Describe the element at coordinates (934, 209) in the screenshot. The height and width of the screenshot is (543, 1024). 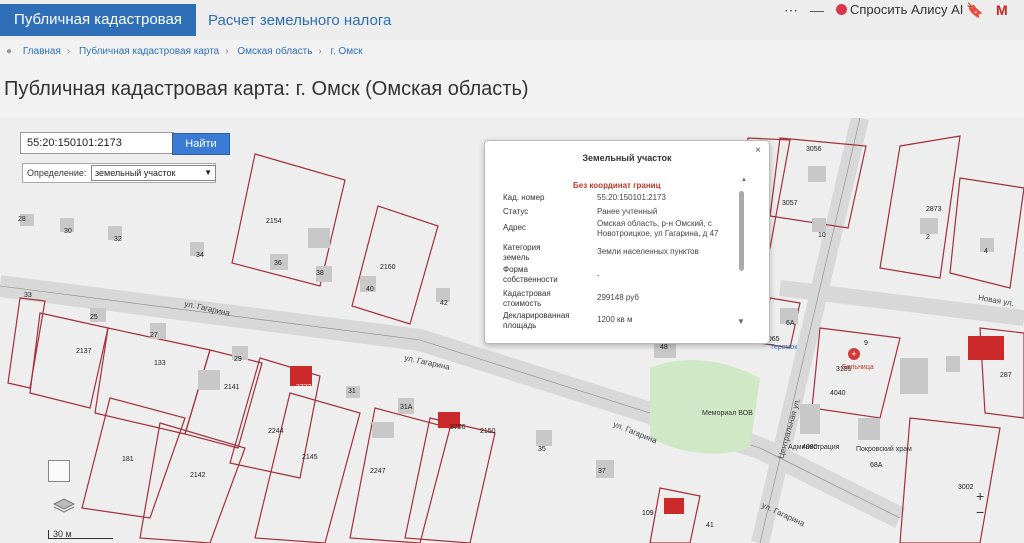
I see `parcel-label: 2873` at that location.